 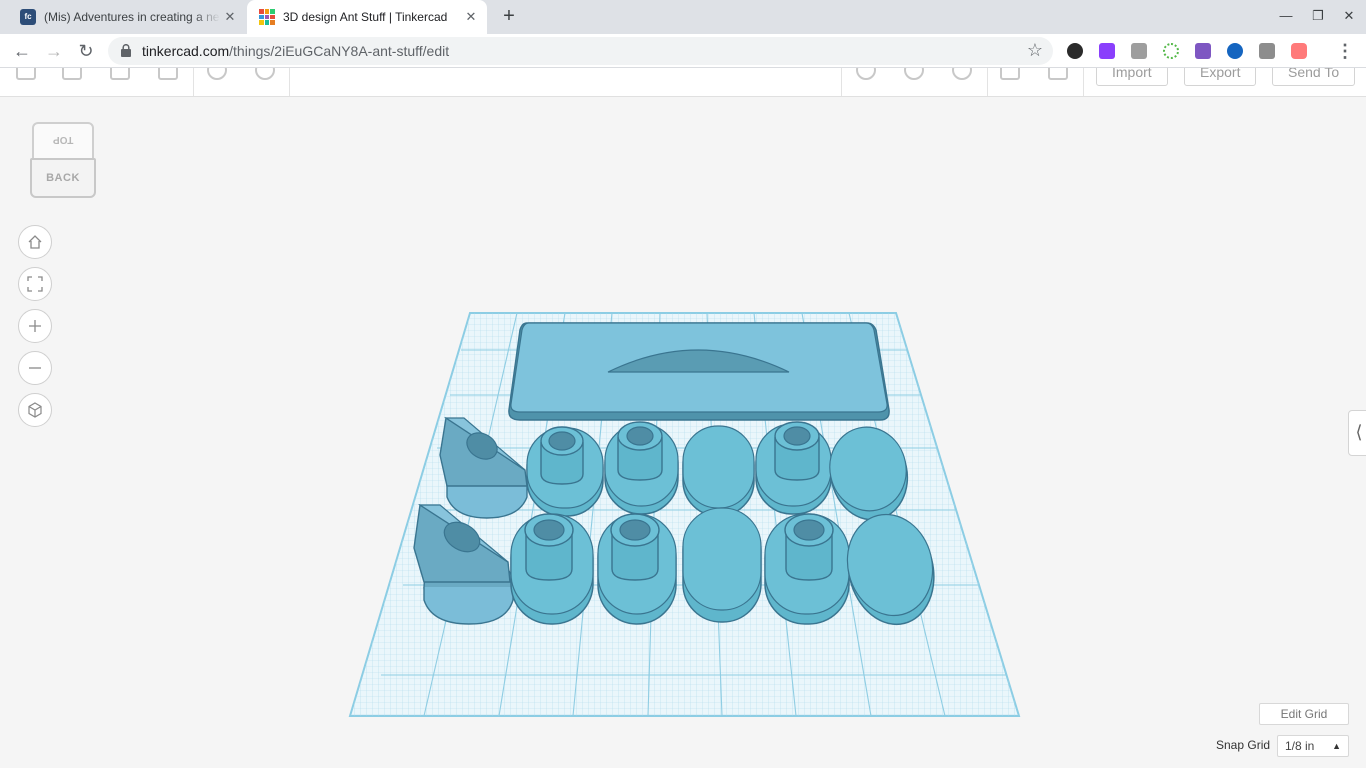 I want to click on browser-tab-1: fc (Mis) Adventures in creating a ne ✕, so click(x=127, y=17).